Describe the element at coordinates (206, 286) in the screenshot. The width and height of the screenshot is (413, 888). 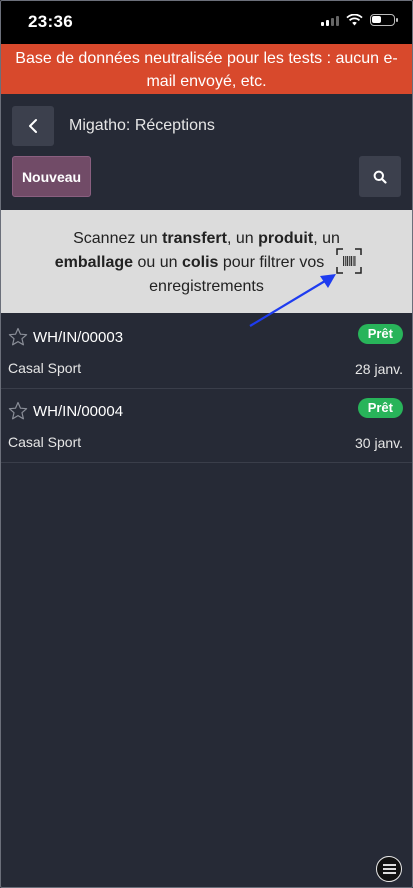
I see `scan-hint-line-3: enregistrements` at that location.